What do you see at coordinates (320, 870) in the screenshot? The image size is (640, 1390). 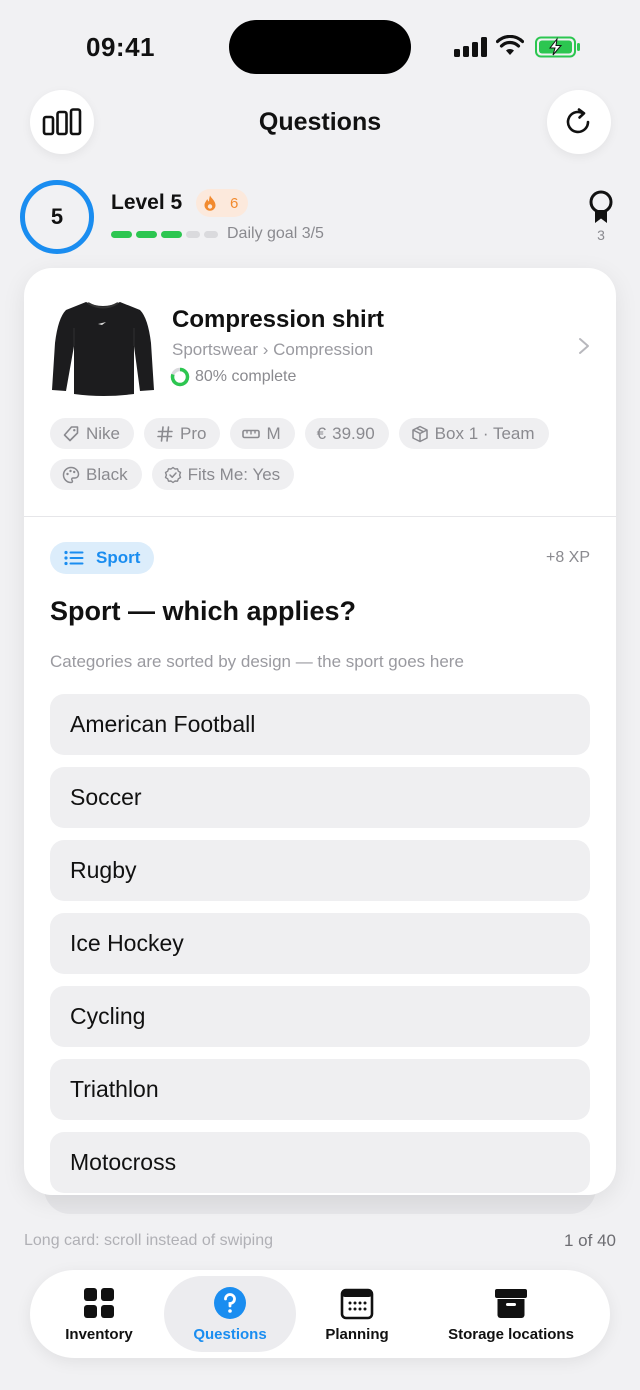 I see `answer-option: Rugby` at bounding box center [320, 870].